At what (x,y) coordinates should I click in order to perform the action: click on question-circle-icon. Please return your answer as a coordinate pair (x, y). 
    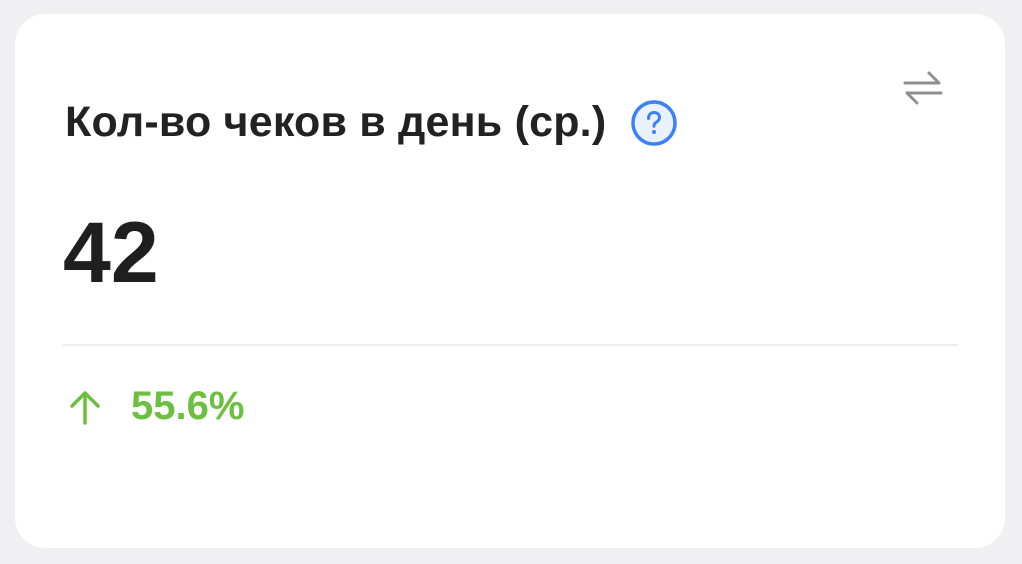
    Looking at the image, I should click on (654, 123).